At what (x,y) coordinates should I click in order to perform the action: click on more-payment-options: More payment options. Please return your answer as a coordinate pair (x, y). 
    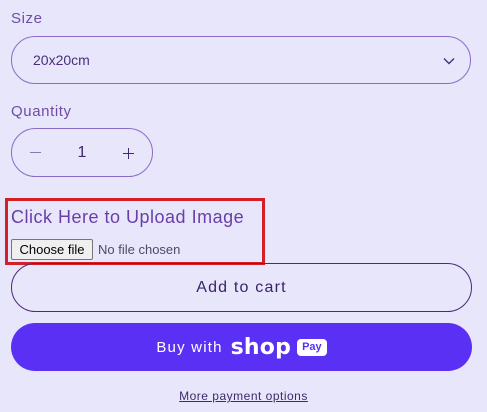
    Looking at the image, I should click on (243, 396).